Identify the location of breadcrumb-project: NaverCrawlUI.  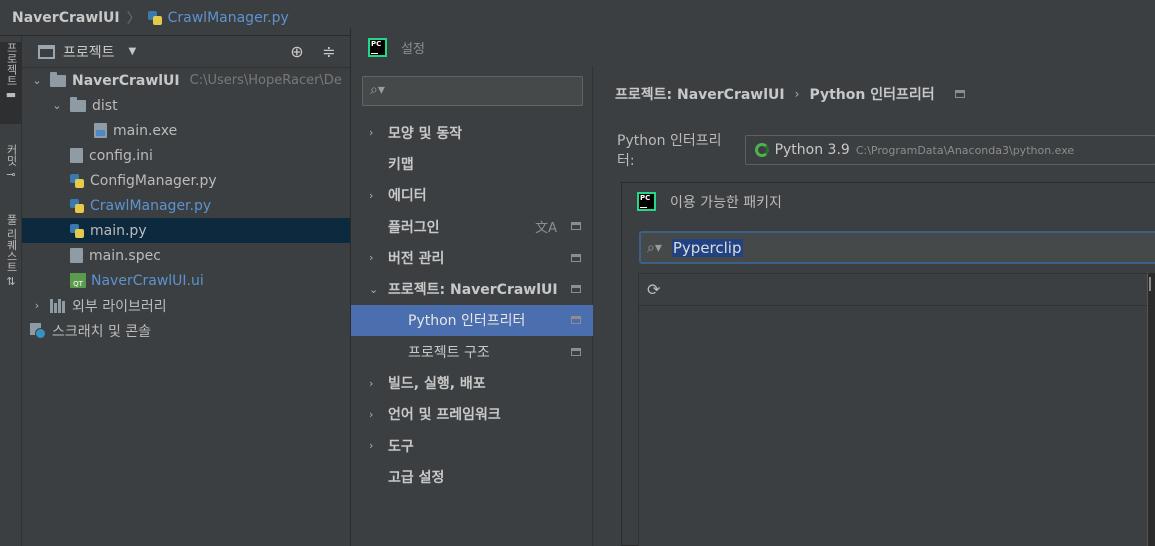
(66, 18).